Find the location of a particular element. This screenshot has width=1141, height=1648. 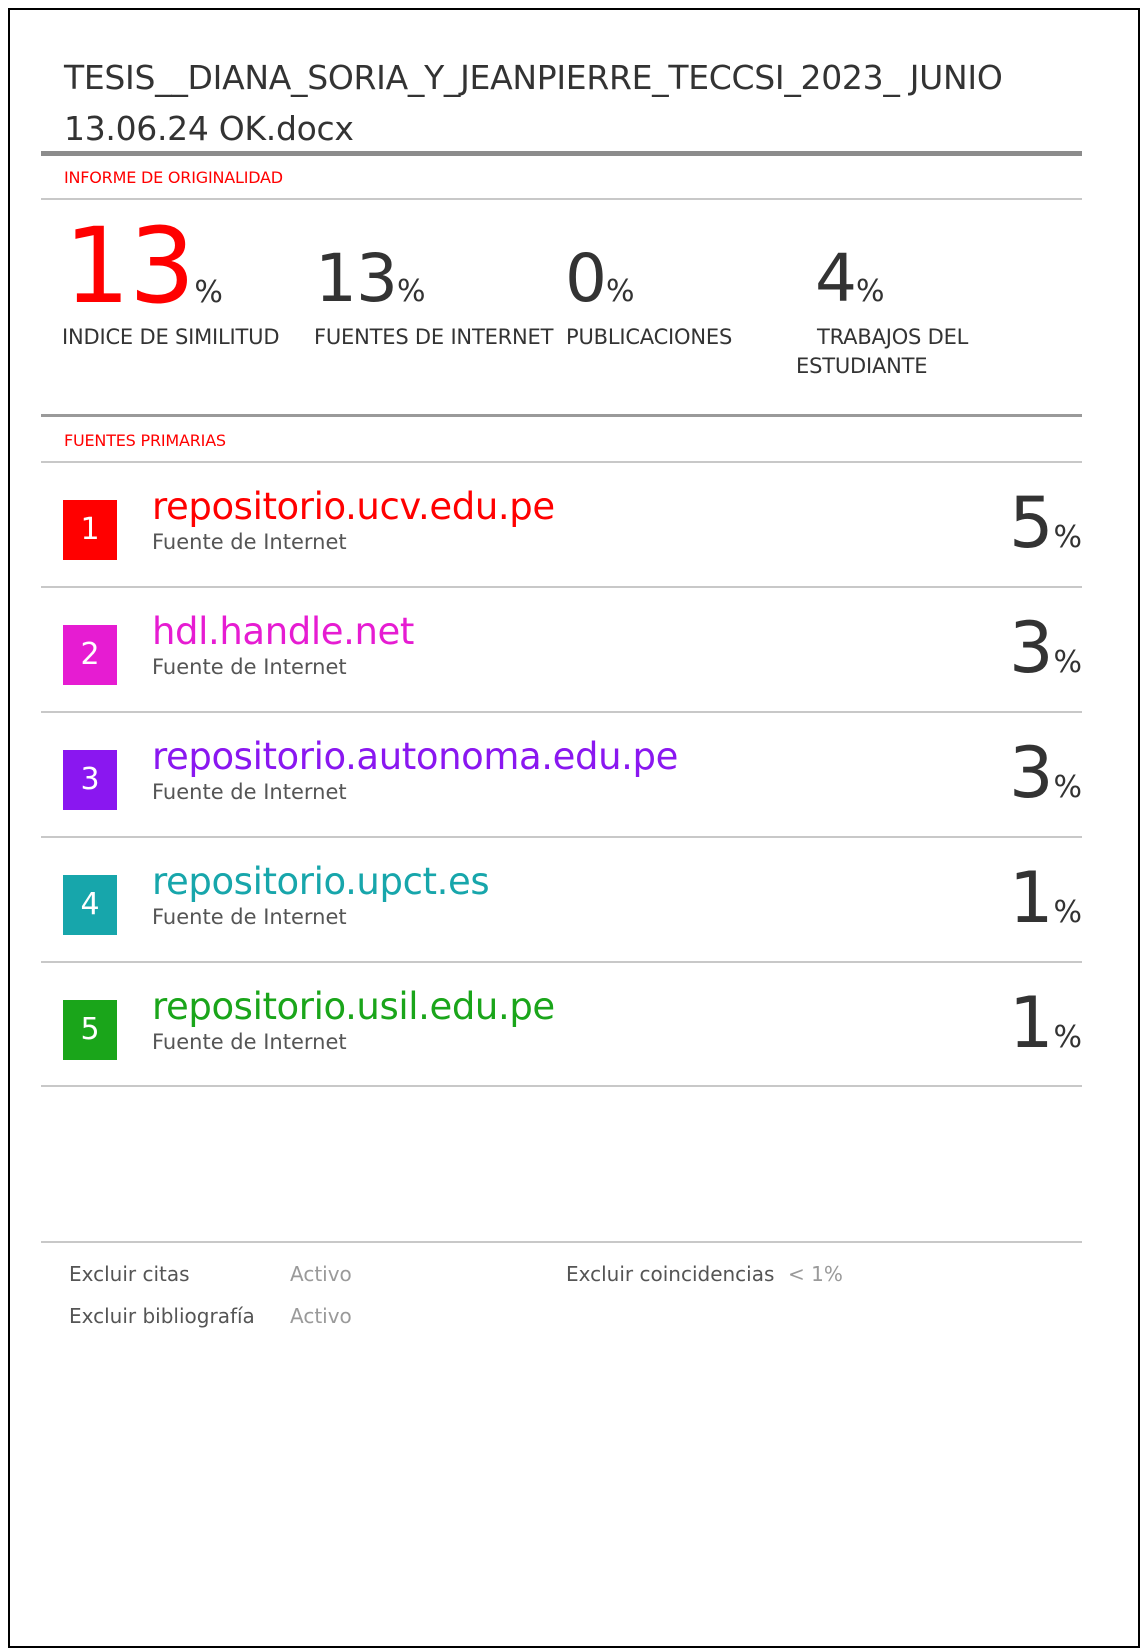

internet-sources-stat: 13% is located at coordinates (370, 279).